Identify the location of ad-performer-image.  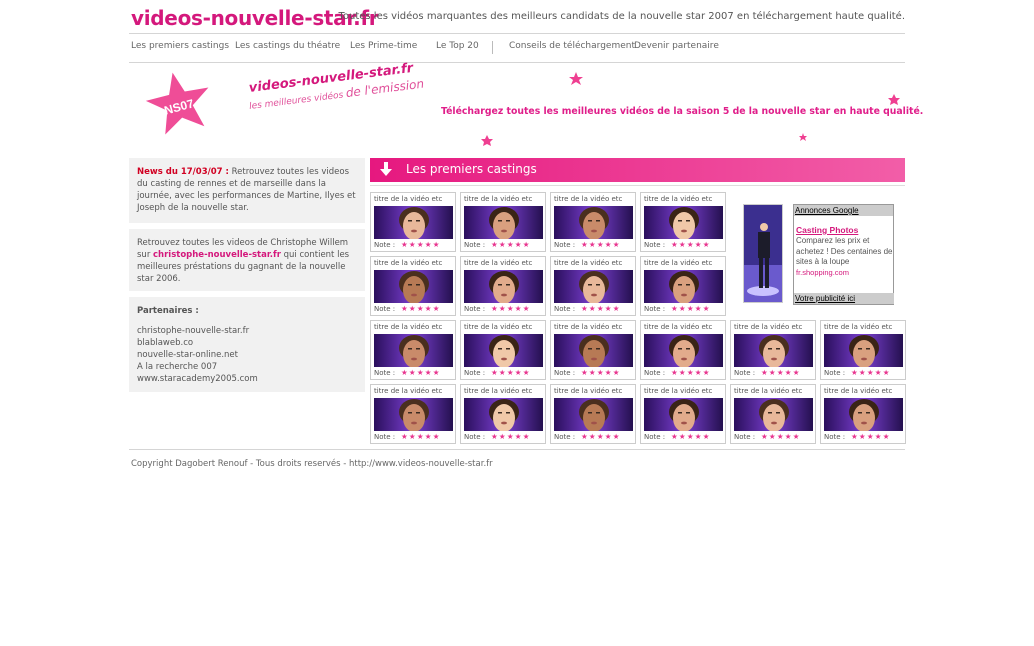
(763, 253).